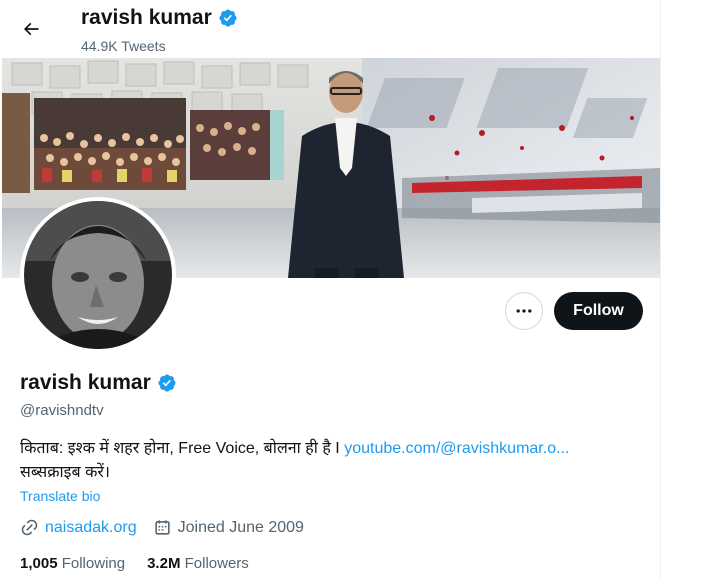 The height and width of the screenshot is (581, 701). I want to click on profile-meta: naisadak.org Joined June 2009, so click(170, 527).